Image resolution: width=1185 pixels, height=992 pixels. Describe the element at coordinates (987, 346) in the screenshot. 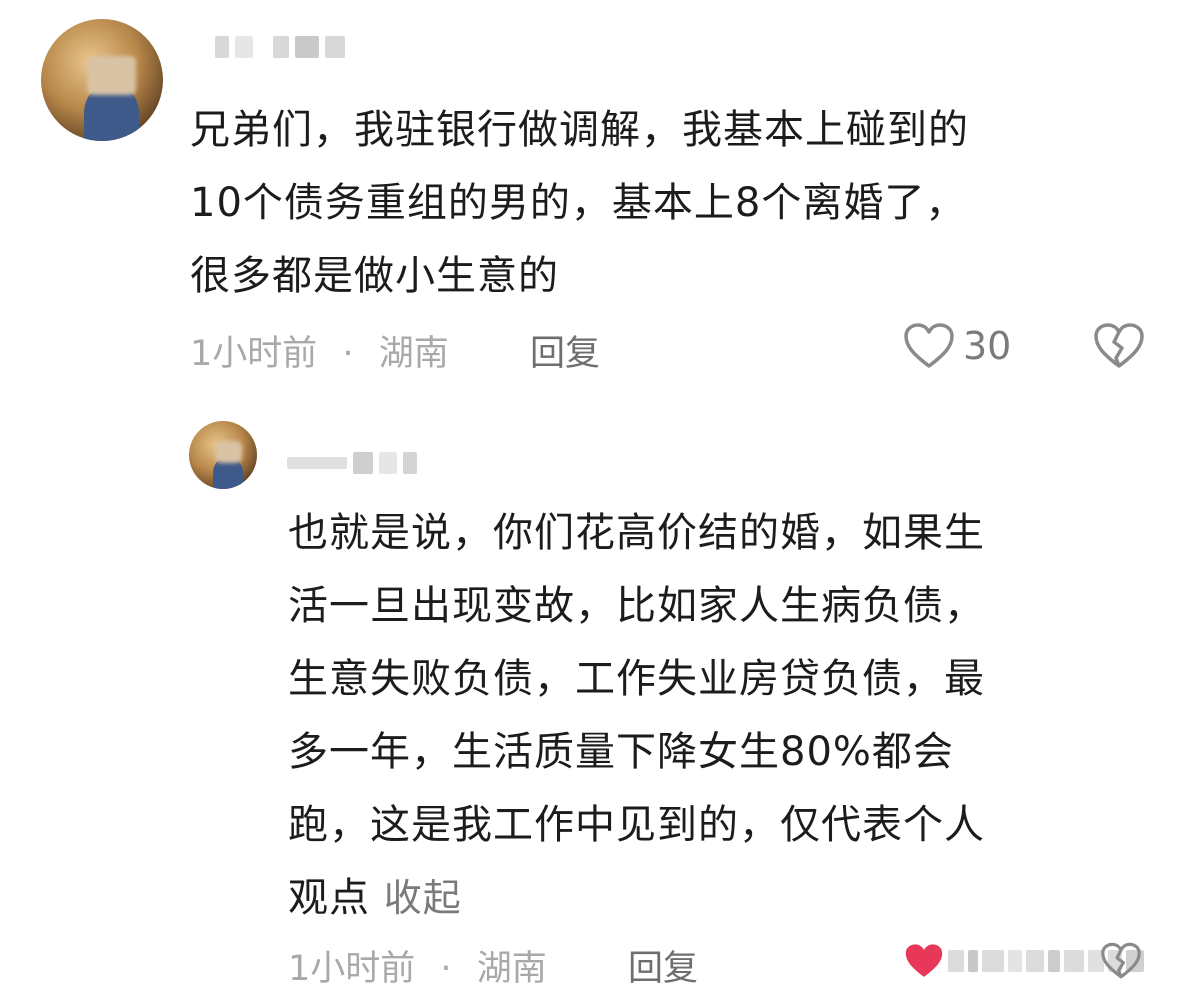

I see `like-count: 30` at that location.